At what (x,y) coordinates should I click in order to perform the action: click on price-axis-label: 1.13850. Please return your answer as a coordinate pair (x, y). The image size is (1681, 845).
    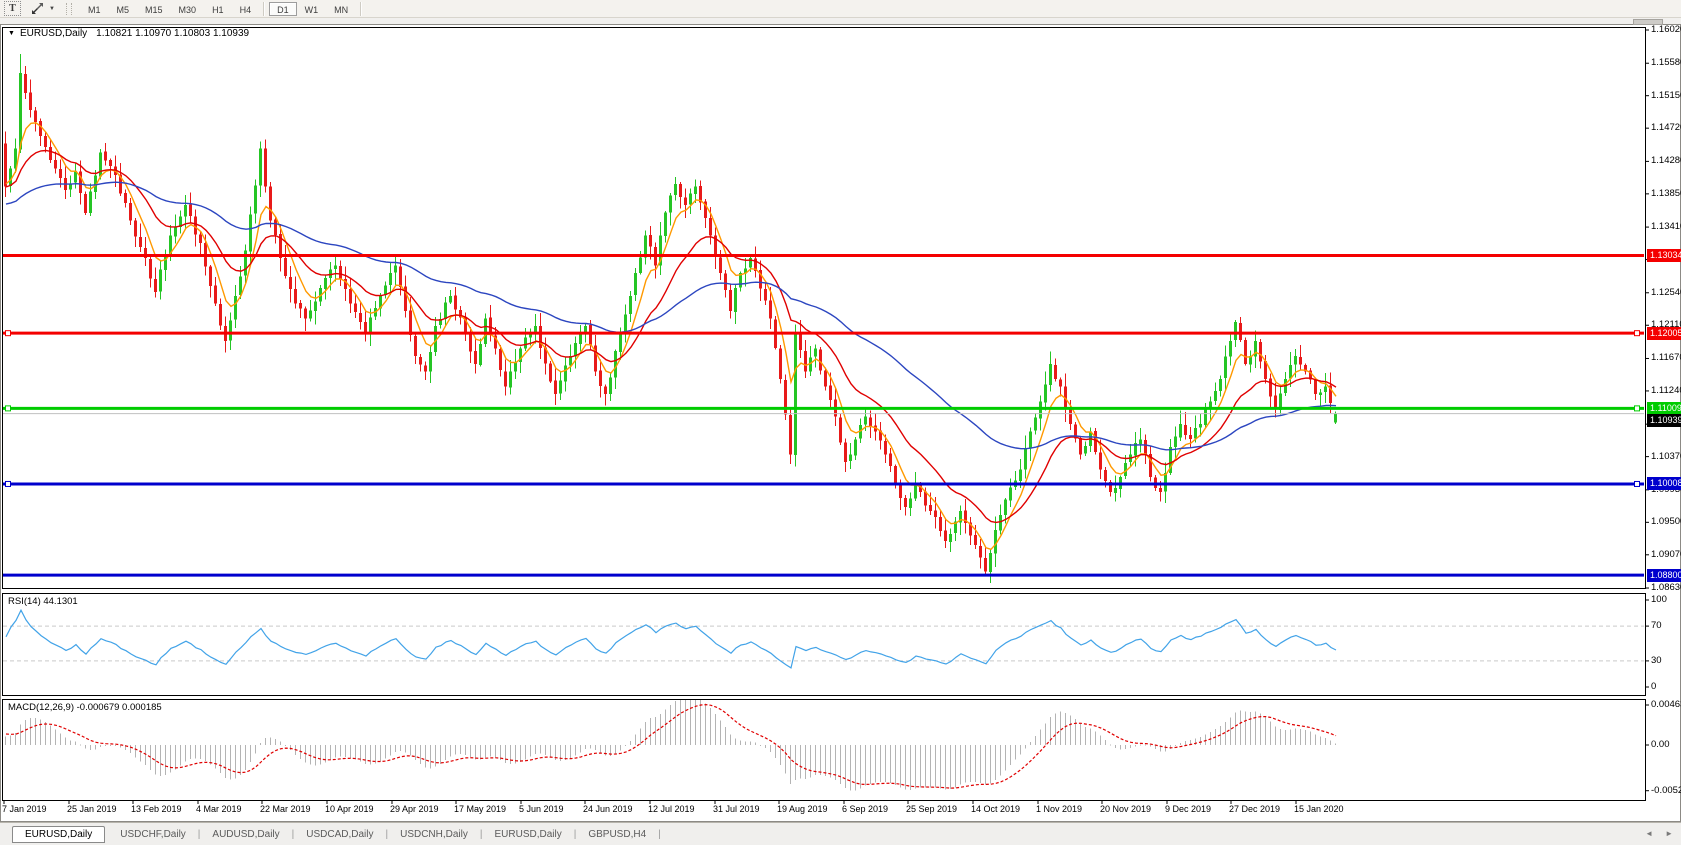
    Looking at the image, I should click on (1666, 193).